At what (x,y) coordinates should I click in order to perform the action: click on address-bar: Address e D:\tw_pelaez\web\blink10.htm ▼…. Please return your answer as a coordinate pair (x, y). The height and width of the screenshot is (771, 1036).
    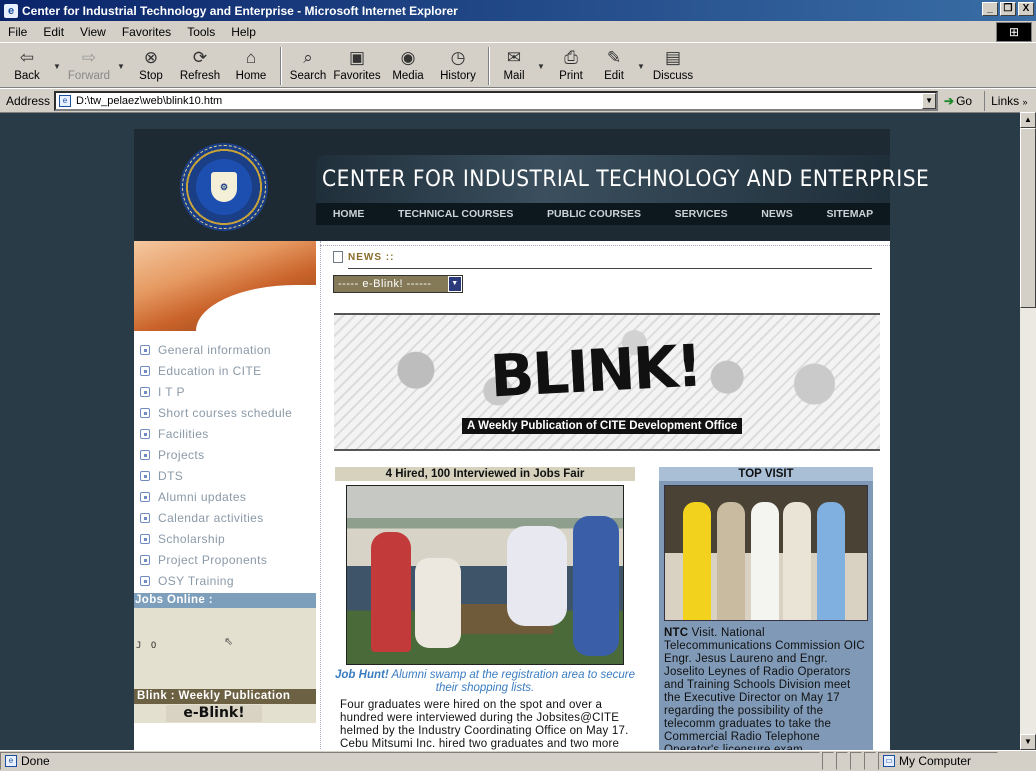
    Looking at the image, I should click on (518, 100).